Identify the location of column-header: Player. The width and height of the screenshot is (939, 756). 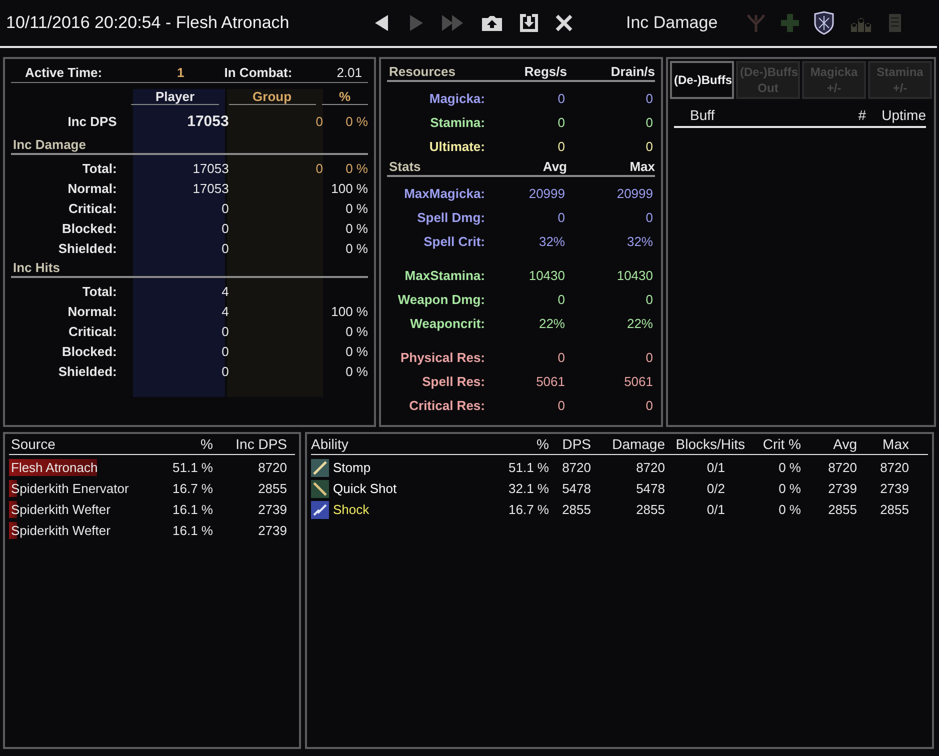
(175, 97).